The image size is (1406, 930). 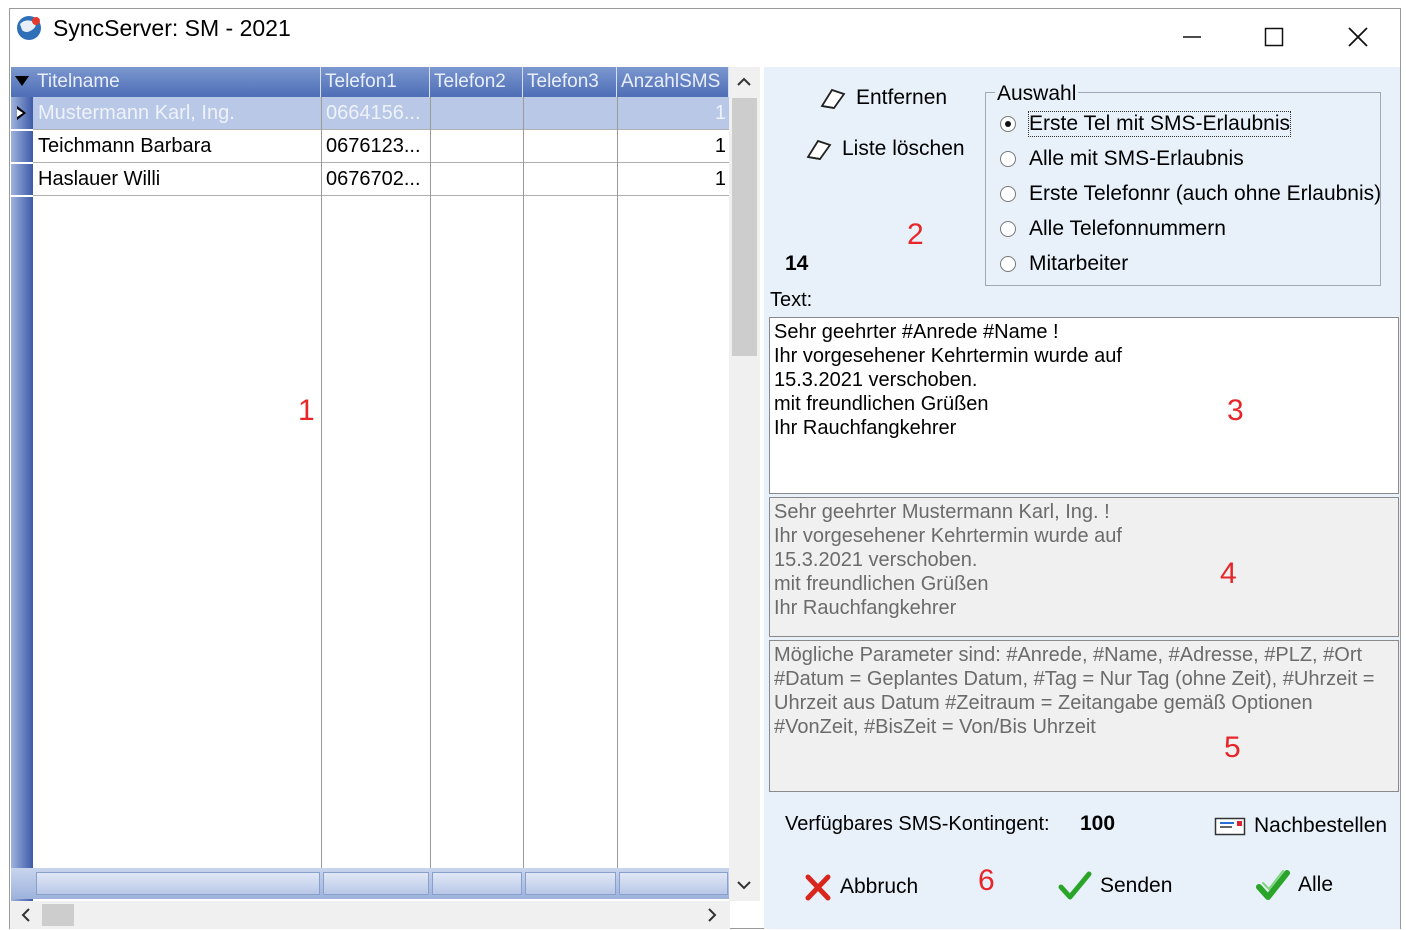 I want to click on remove-button: Entfernen, so click(x=882, y=98).